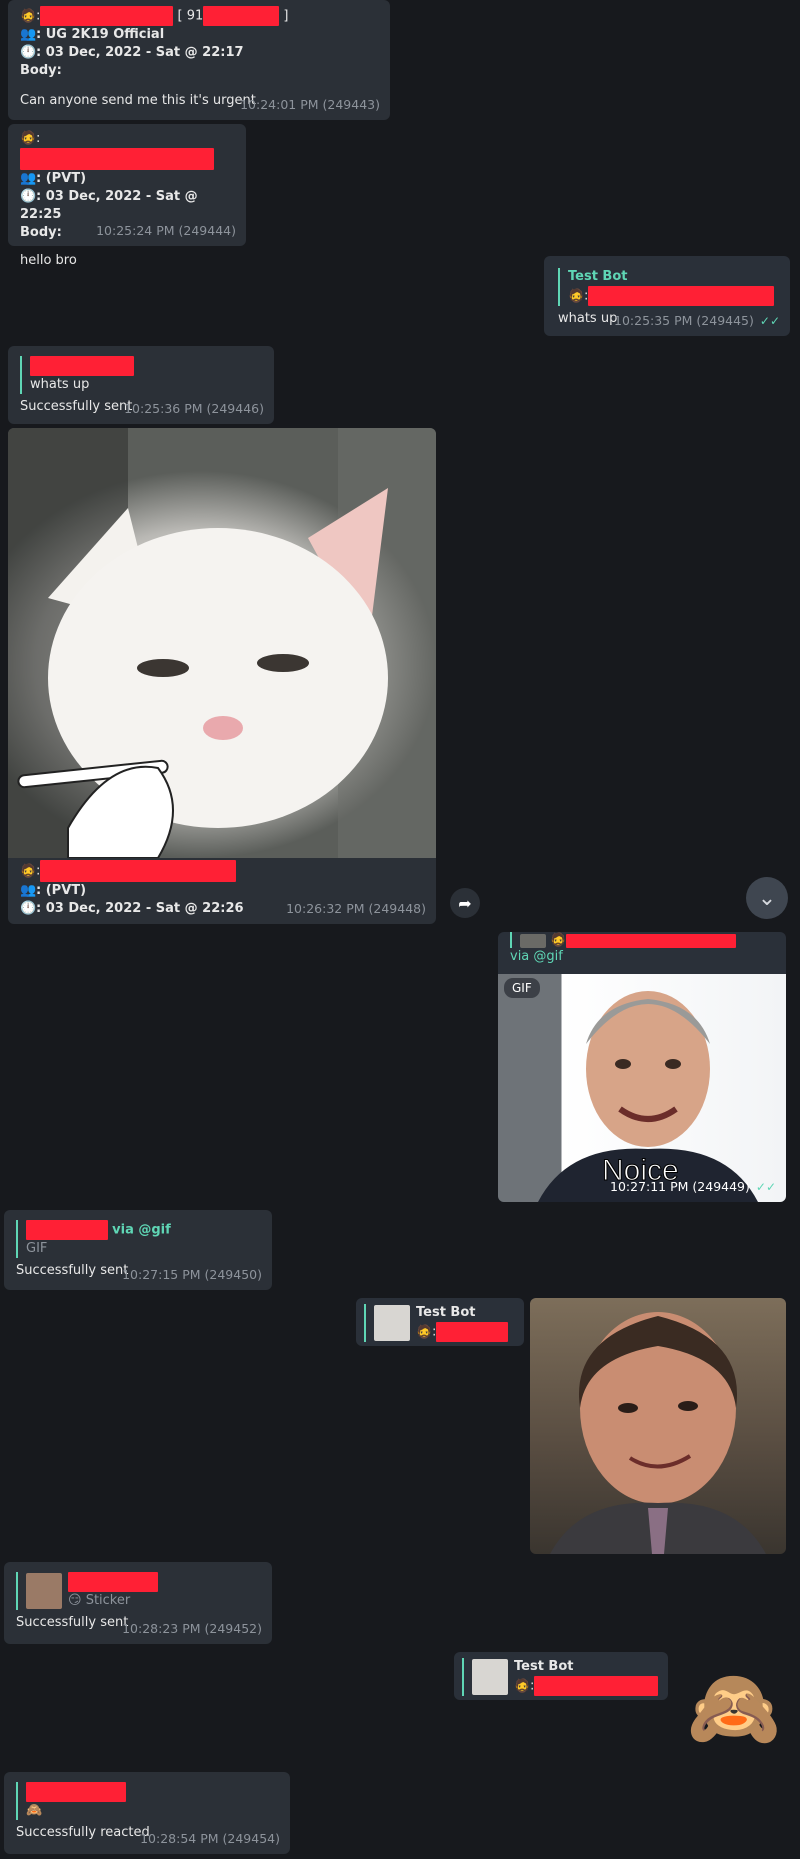 Image resolution: width=800 pixels, height=1859 pixels. What do you see at coordinates (697, 320) in the screenshot?
I see `timestamp: 10:25:35 PM (249445) ✓✓` at bounding box center [697, 320].